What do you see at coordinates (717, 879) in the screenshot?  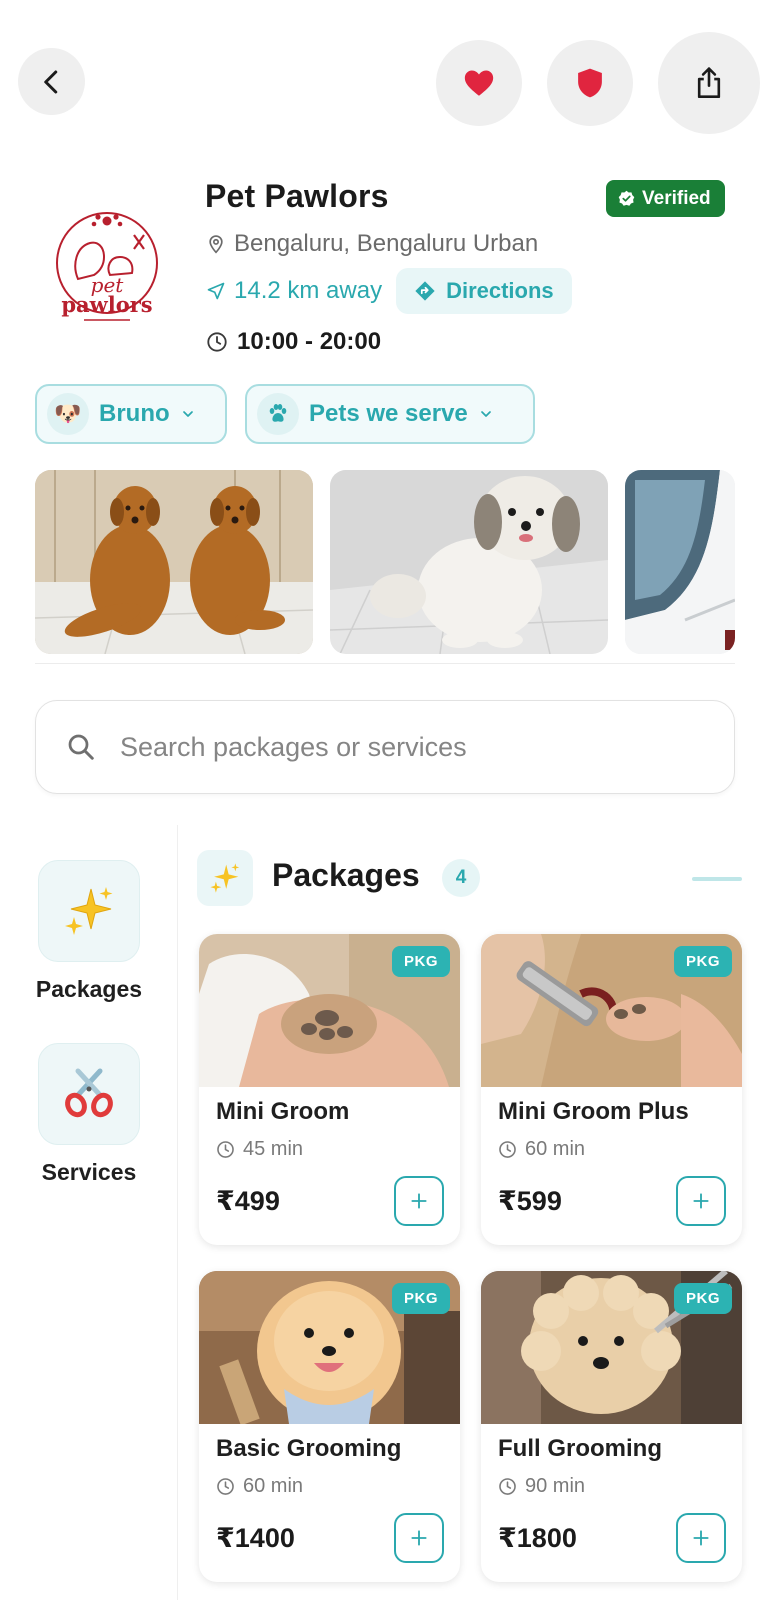 I see `section-indicator` at bounding box center [717, 879].